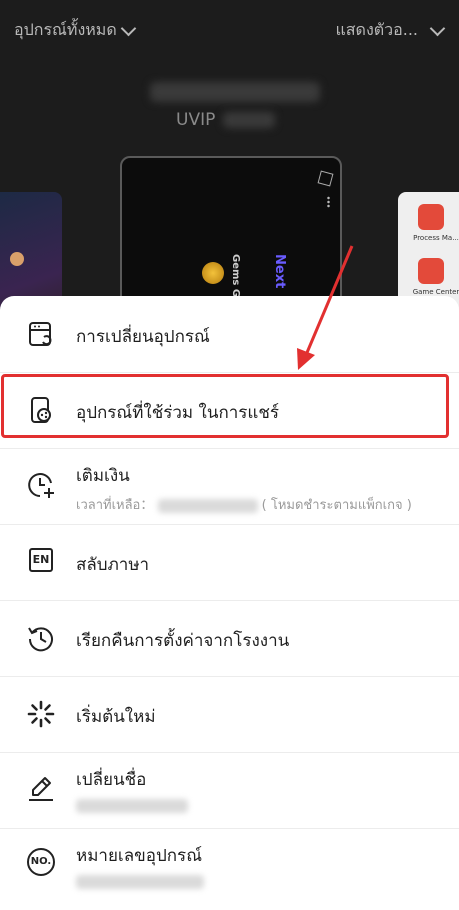 This screenshot has width=459, height=910. I want to click on clock-plus-icon, so click(41, 485).